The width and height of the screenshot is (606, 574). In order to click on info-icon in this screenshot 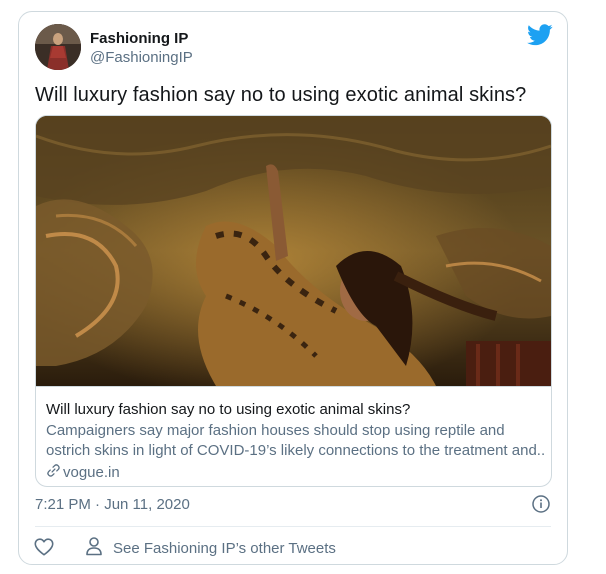, I will do `click(541, 504)`.